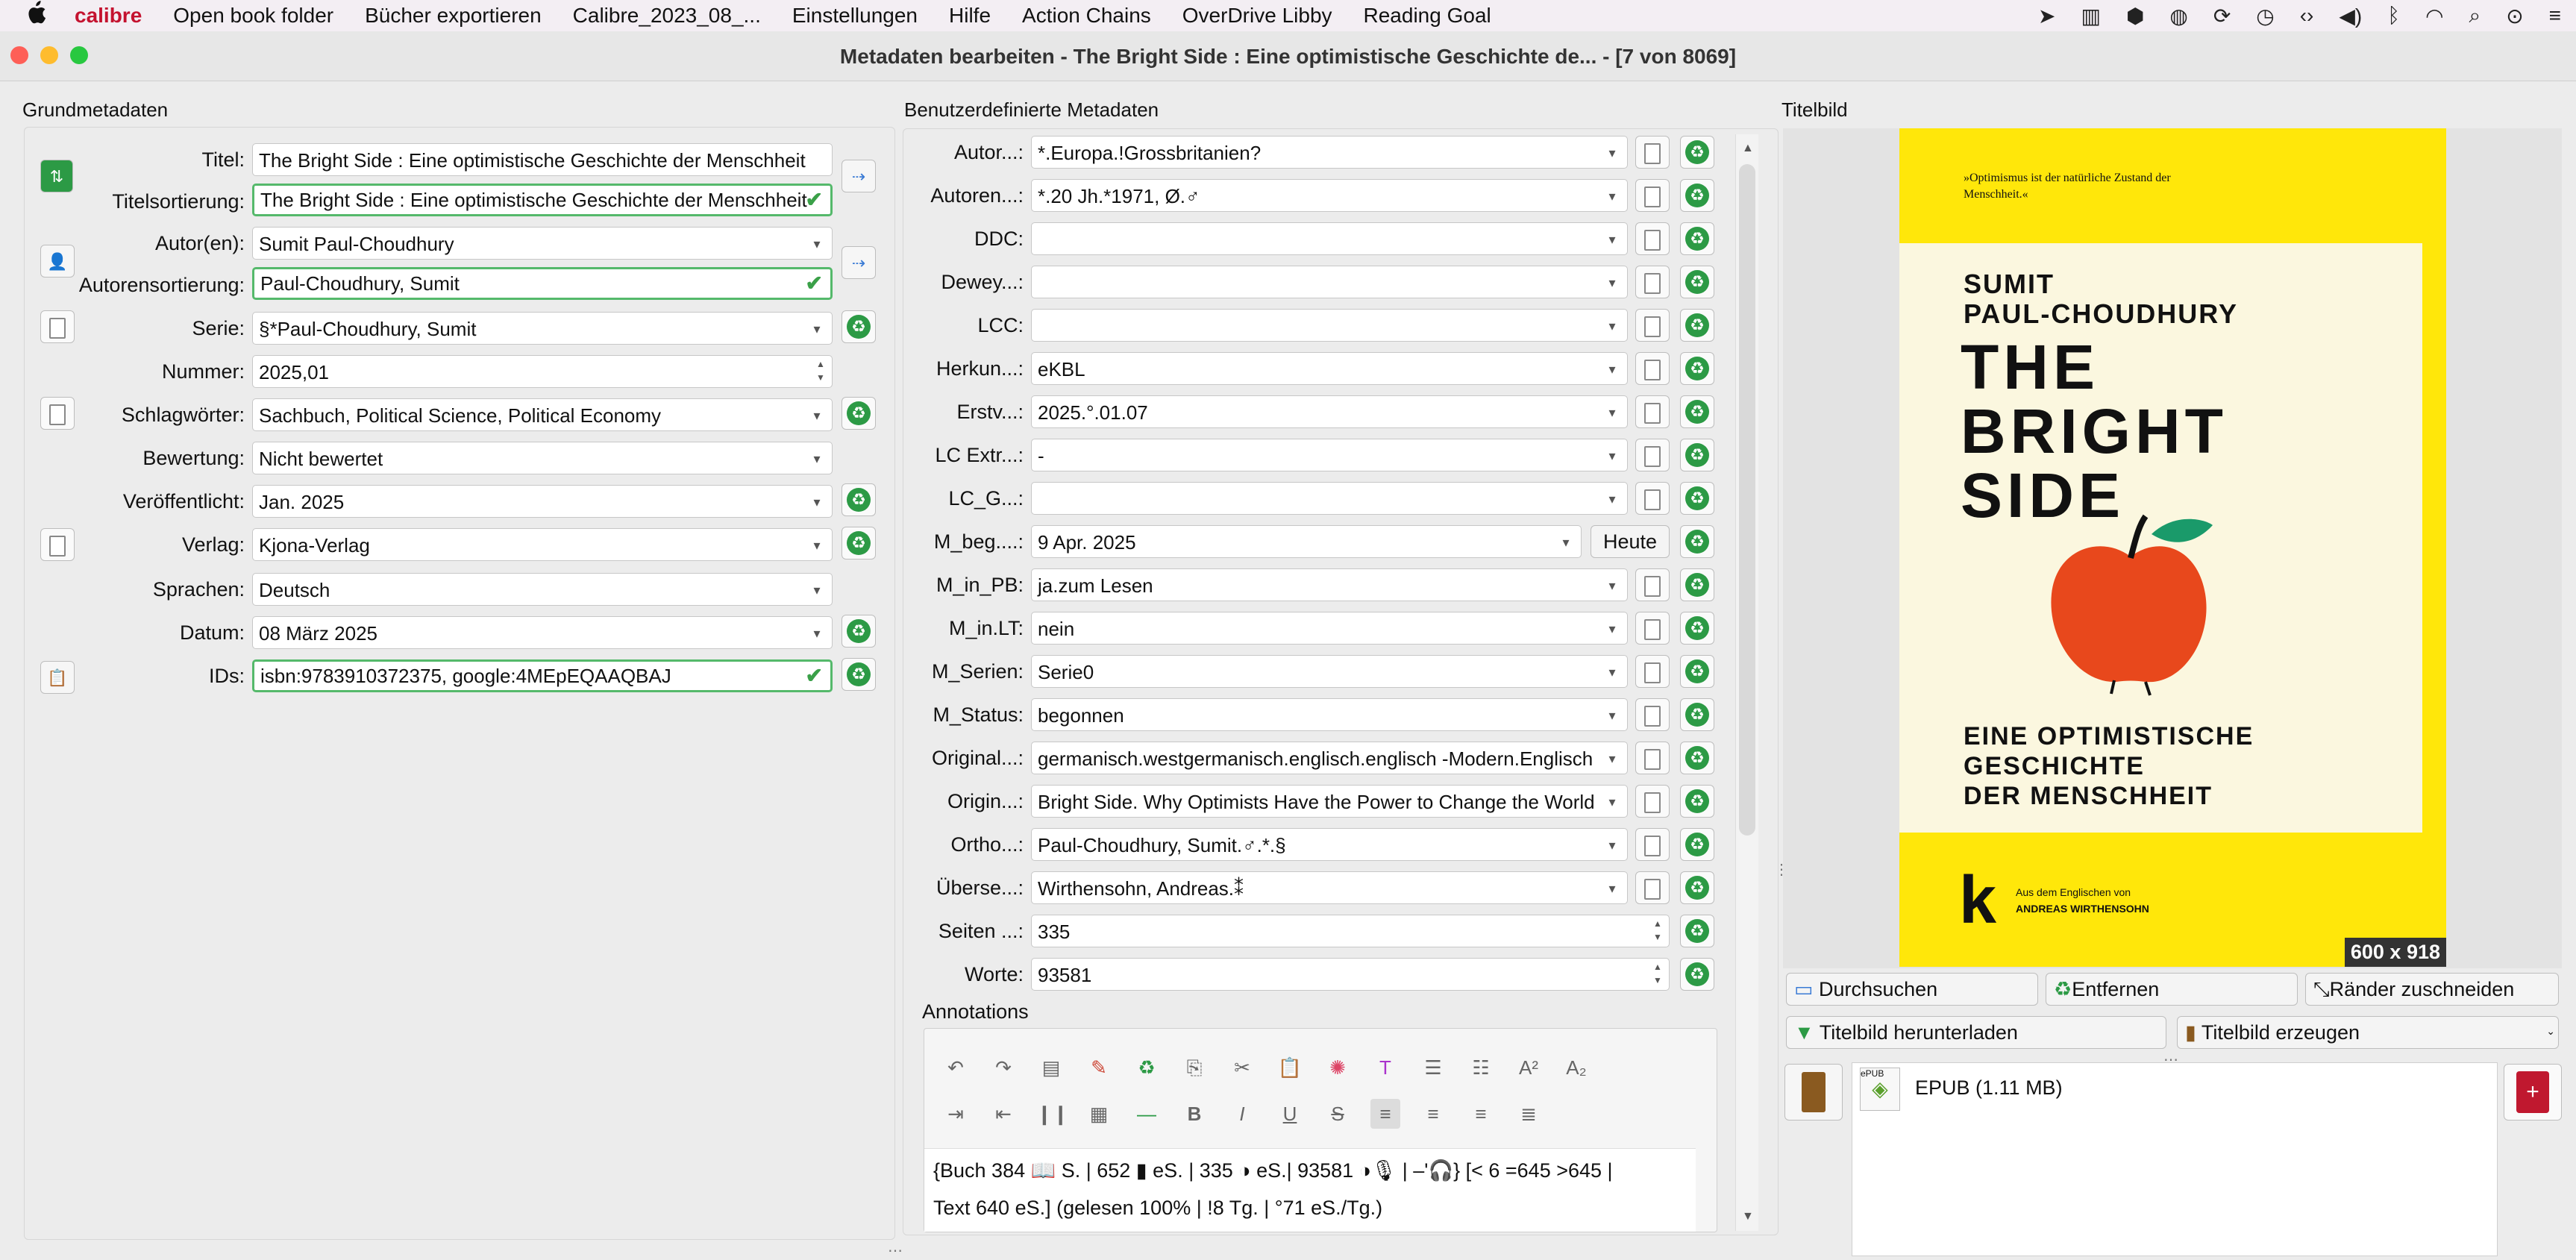  Describe the element at coordinates (1329, 671) in the screenshot. I see `custom-field-input: Serie0 ▾` at that location.